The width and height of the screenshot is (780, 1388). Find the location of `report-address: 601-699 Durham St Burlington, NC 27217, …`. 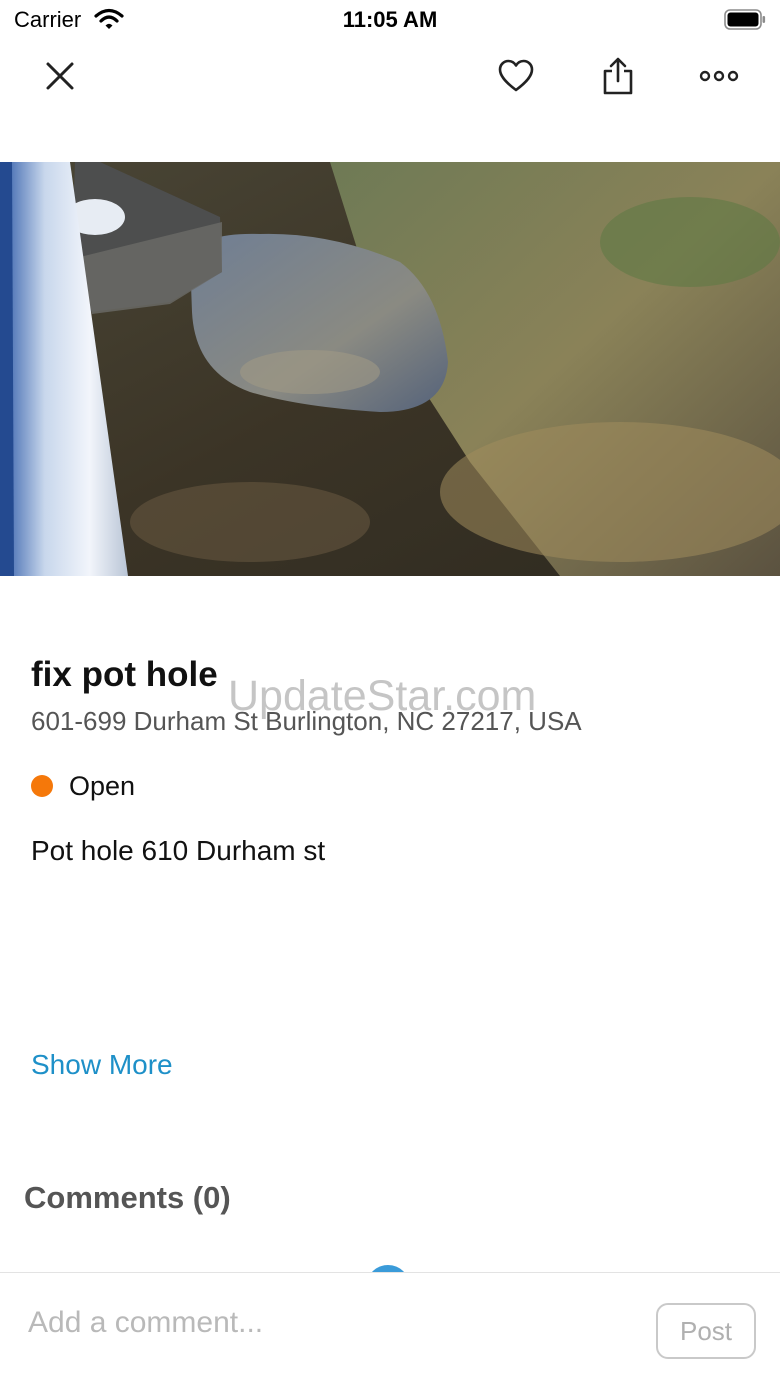

report-address: 601-699 Durham St Burlington, NC 27217, … is located at coordinates (306, 721).